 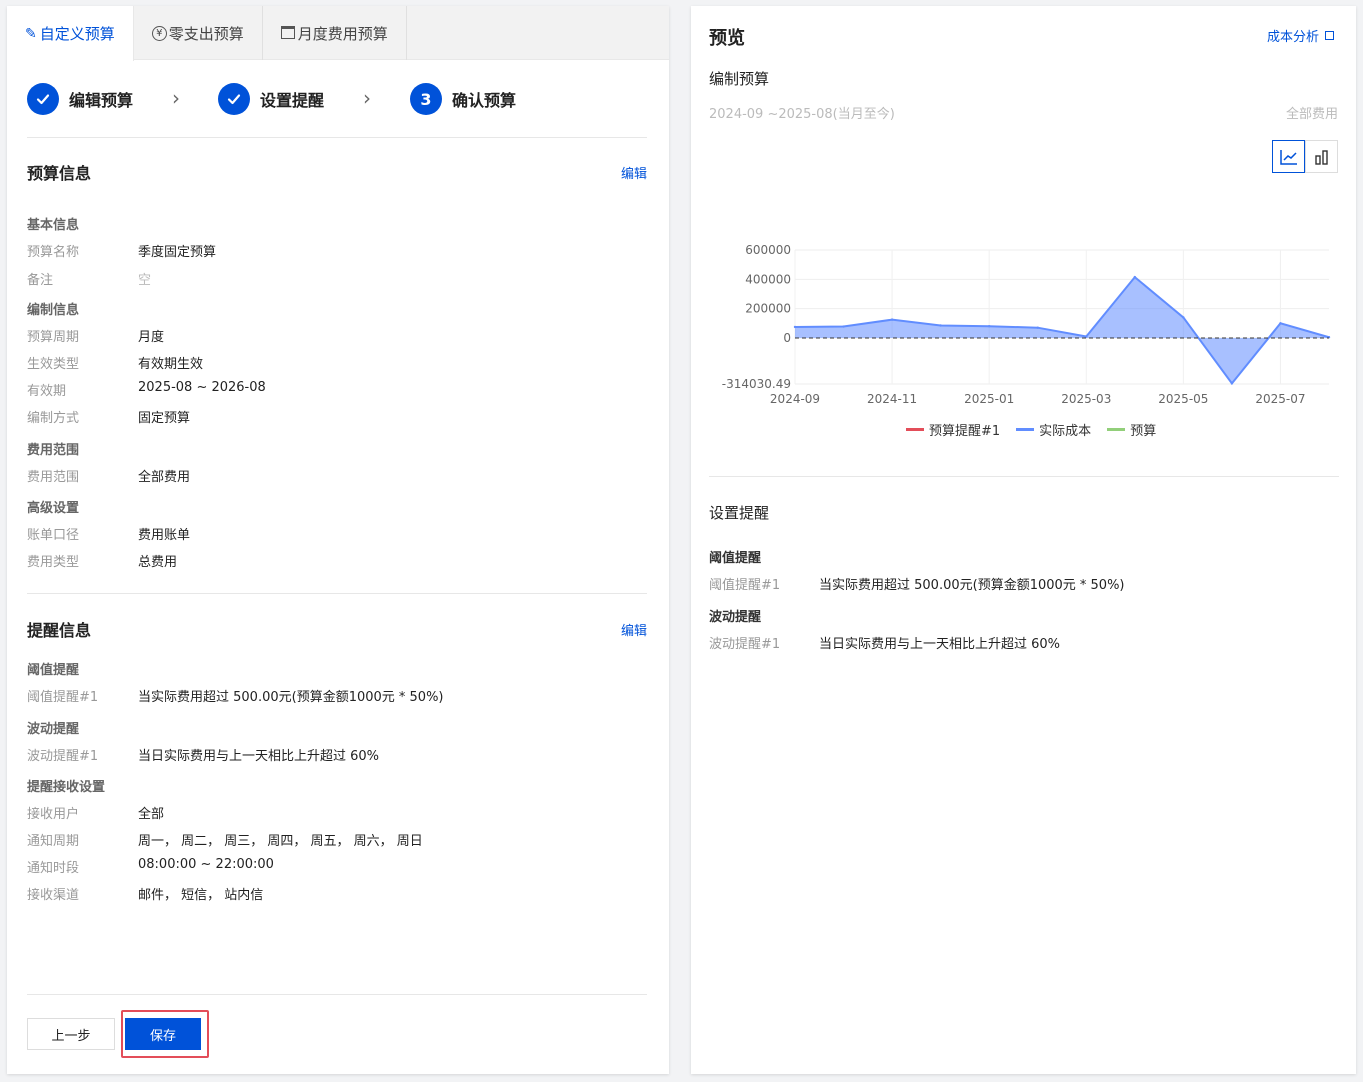 What do you see at coordinates (164, 477) in the screenshot?
I see `field-value: 全部费用` at bounding box center [164, 477].